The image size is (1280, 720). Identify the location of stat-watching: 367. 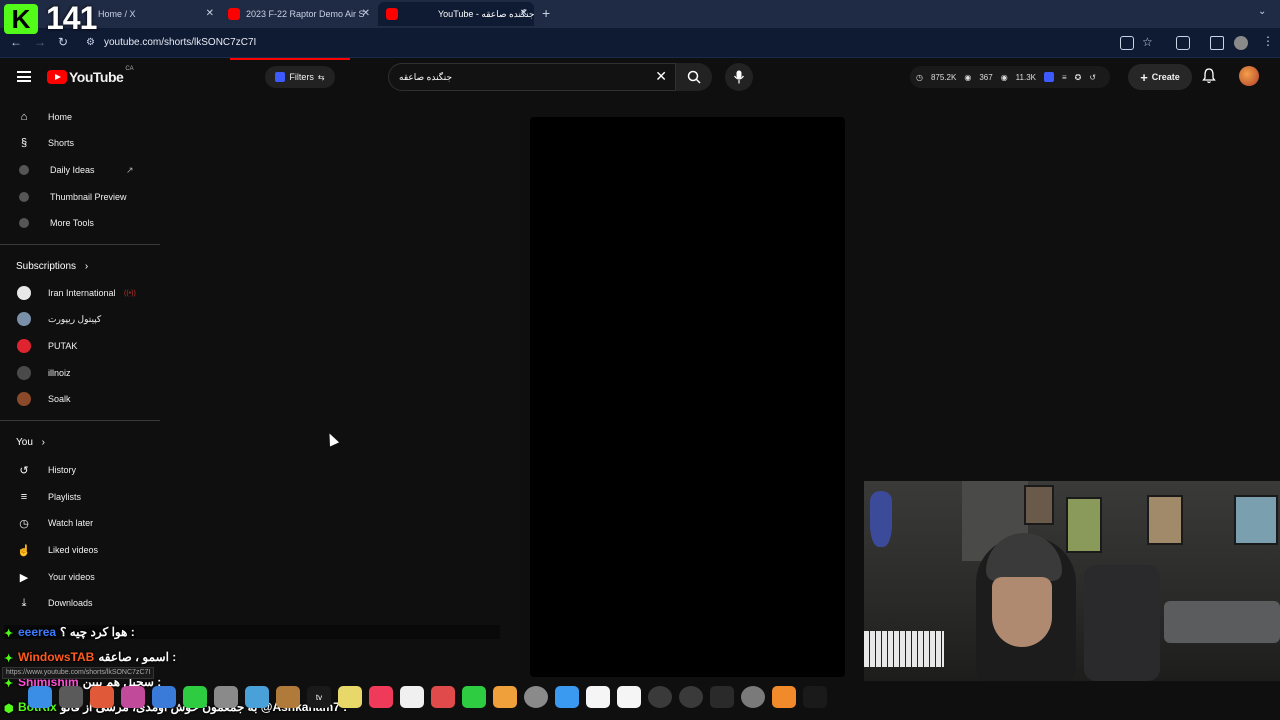
(986, 77).